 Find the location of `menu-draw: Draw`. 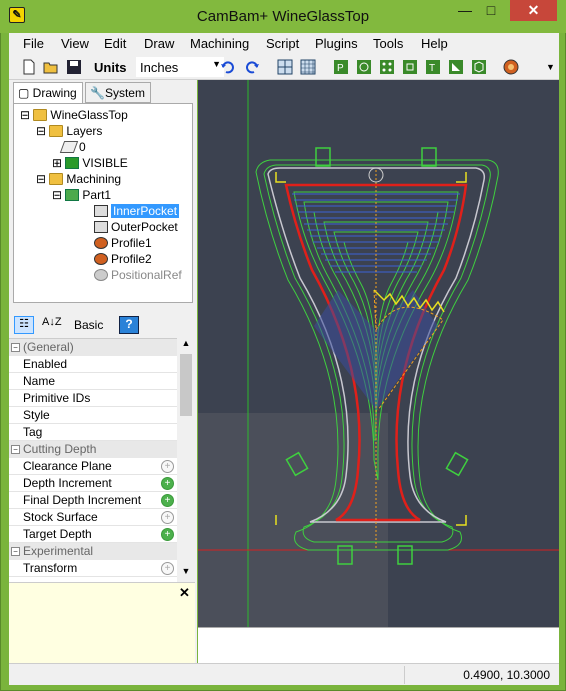

menu-draw: Draw is located at coordinates (159, 43).